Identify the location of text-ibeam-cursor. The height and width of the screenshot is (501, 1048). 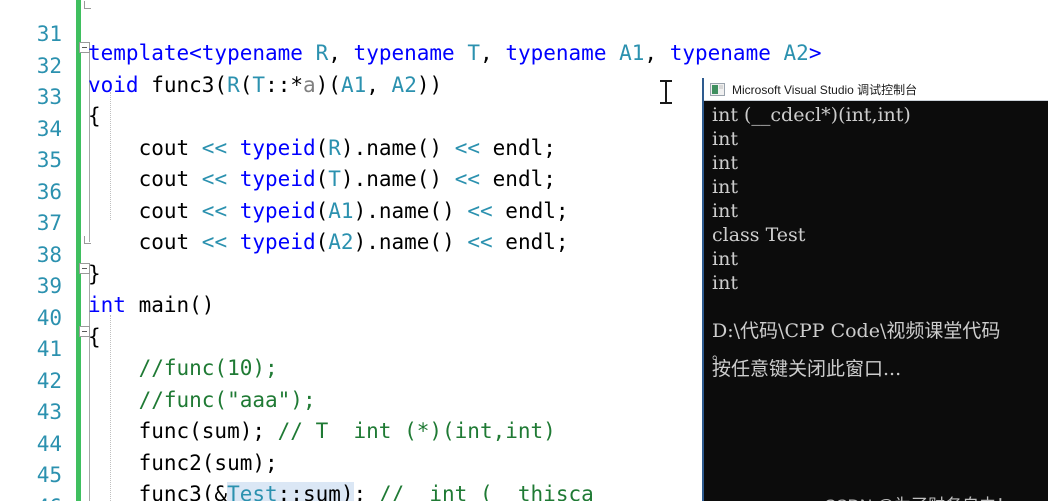
(666, 92).